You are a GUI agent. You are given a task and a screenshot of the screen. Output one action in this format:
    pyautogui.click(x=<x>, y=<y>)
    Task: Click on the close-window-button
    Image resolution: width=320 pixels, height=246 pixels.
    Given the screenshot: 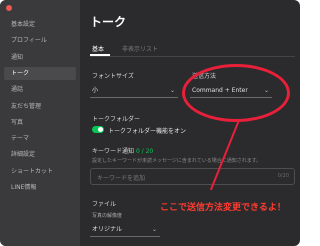 What is the action you would take?
    pyautogui.click(x=9, y=8)
    